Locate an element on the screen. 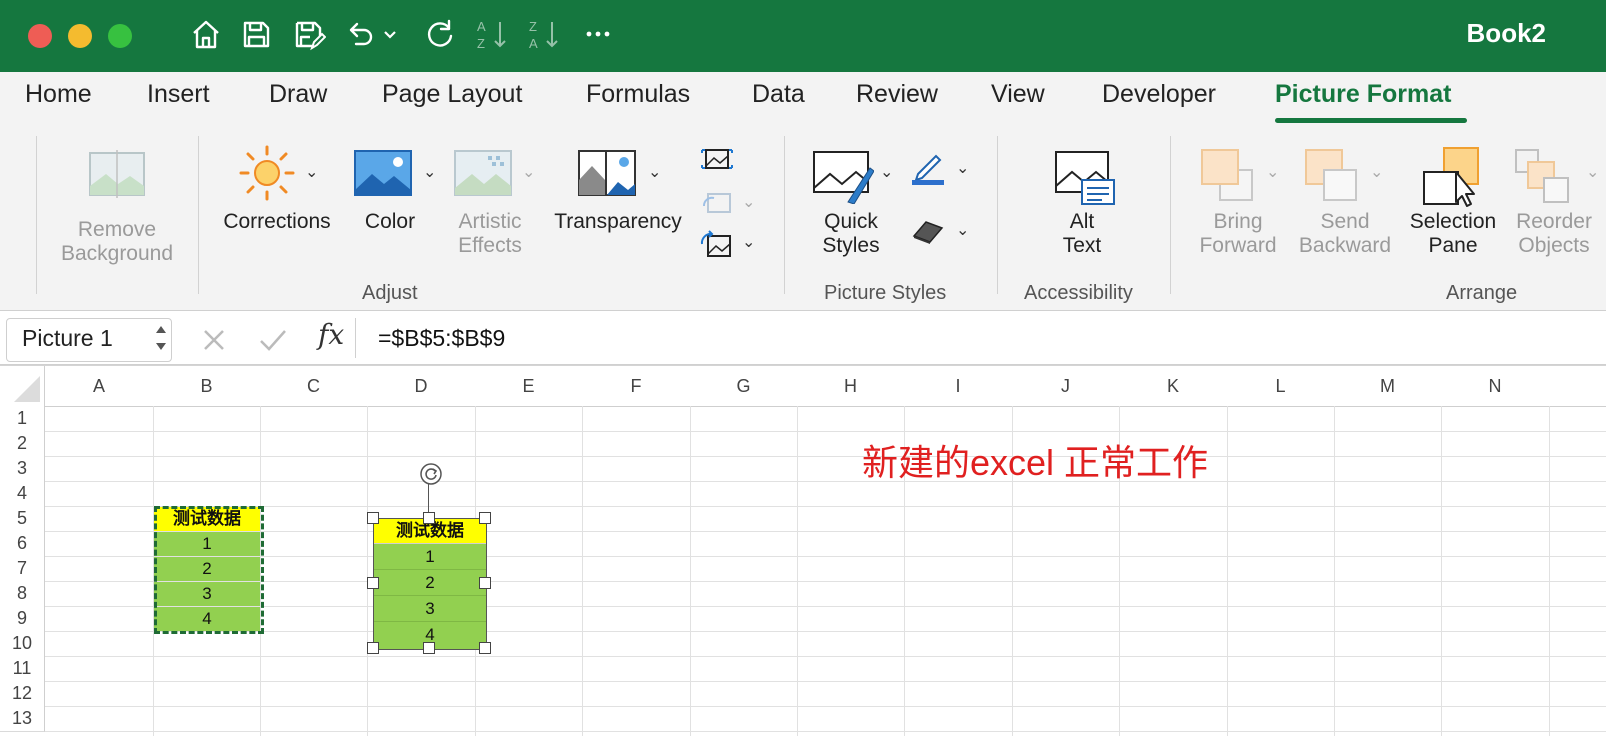 The width and height of the screenshot is (1606, 737). insert-function-button: fx is located at coordinates (331, 334).